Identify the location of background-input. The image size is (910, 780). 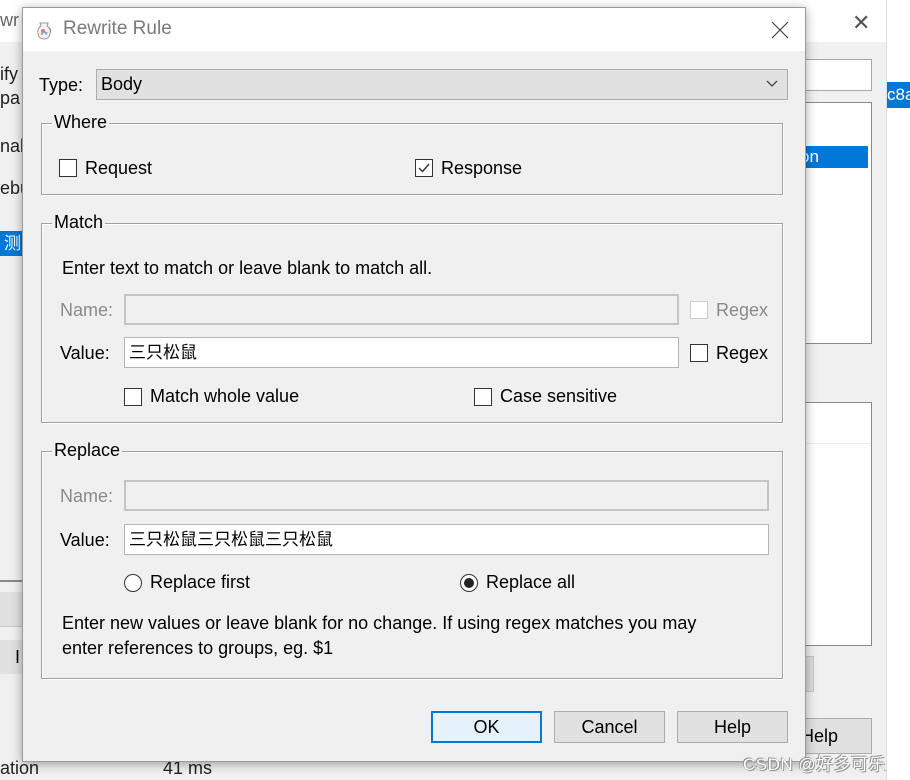
(836, 75).